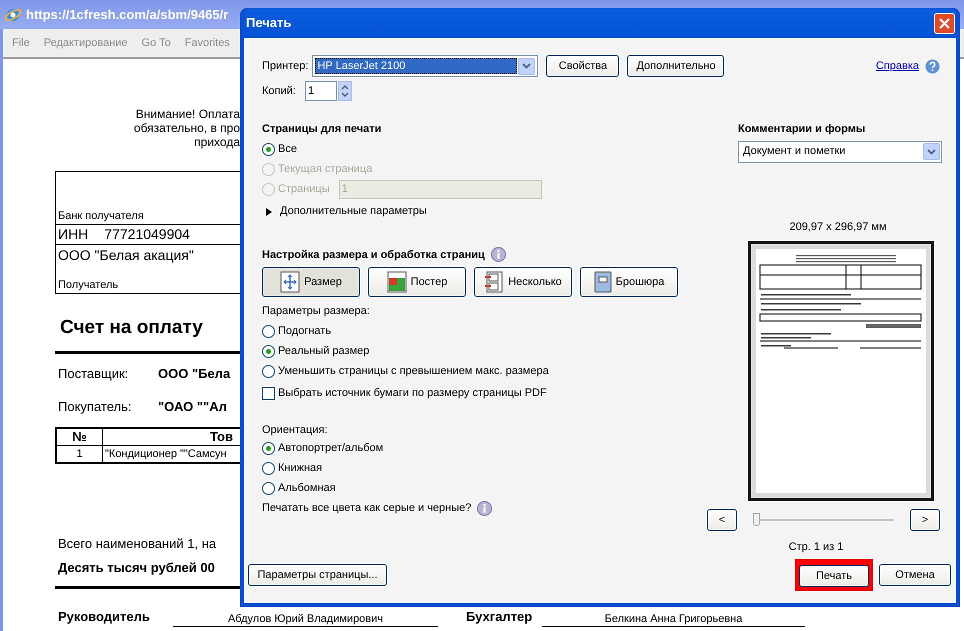 This screenshot has height=631, width=964. What do you see at coordinates (94, 373) in the screenshot?
I see `party-label: Поставщик:` at bounding box center [94, 373].